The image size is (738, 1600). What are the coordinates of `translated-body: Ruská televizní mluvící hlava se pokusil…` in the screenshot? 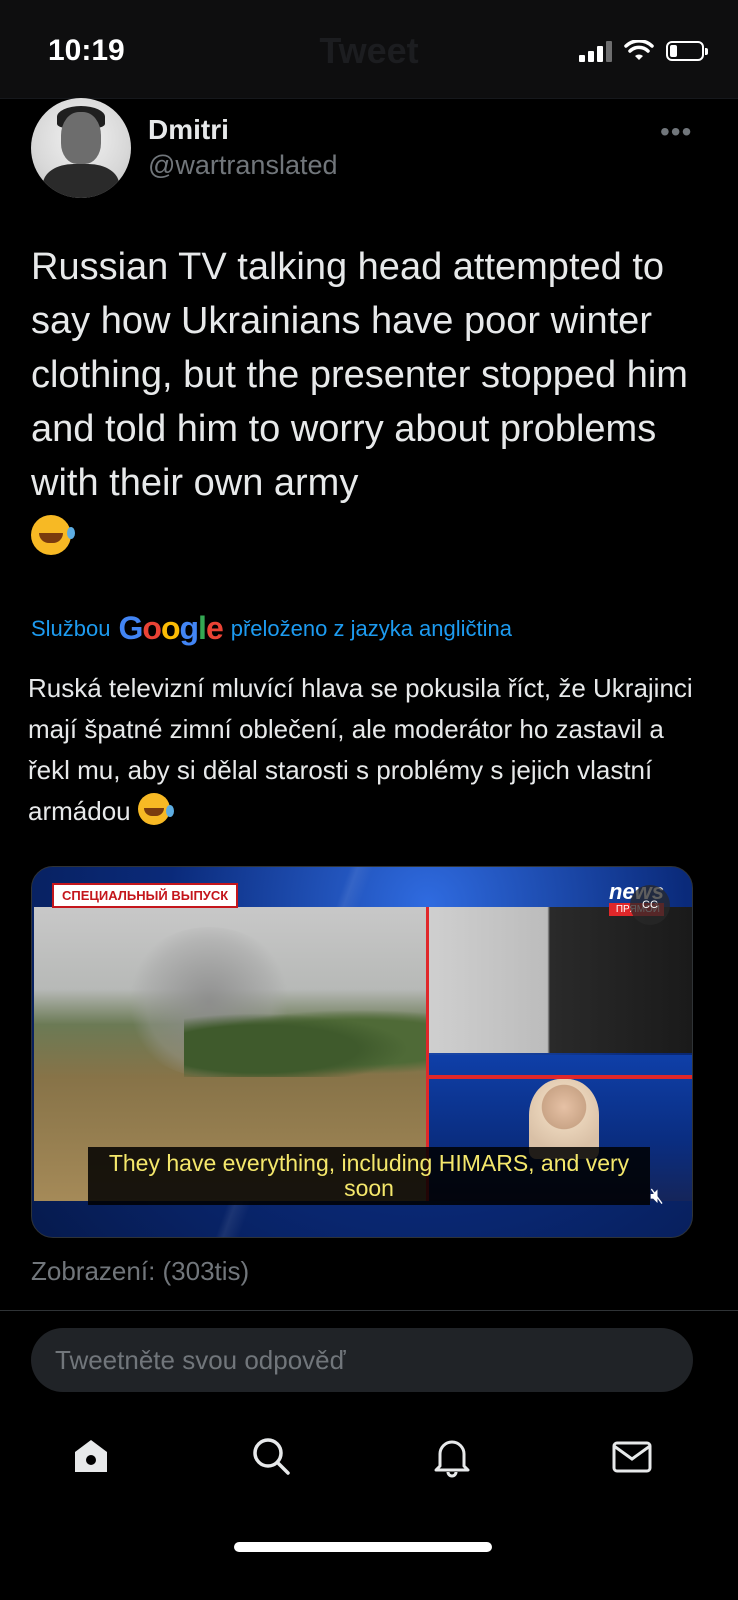 It's located at (360, 749).